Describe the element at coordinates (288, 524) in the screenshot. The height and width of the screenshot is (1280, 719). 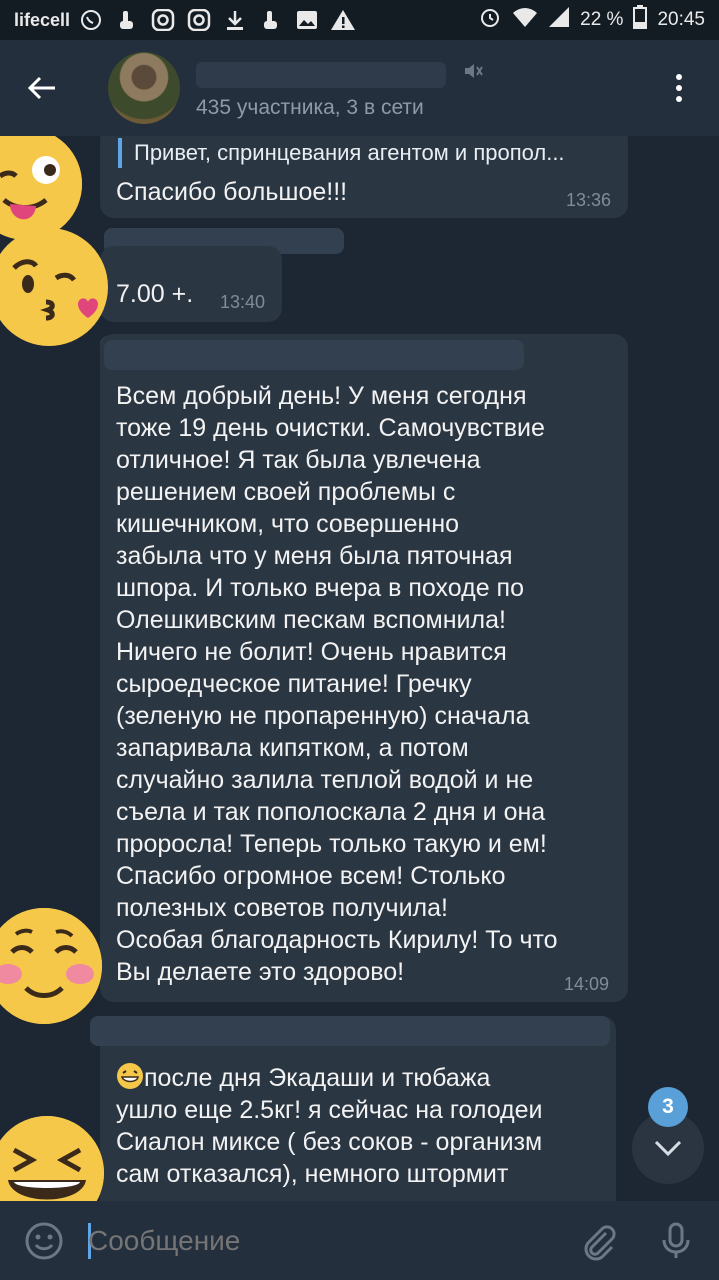
I see `message-line: кишечником, что совершенно` at that location.